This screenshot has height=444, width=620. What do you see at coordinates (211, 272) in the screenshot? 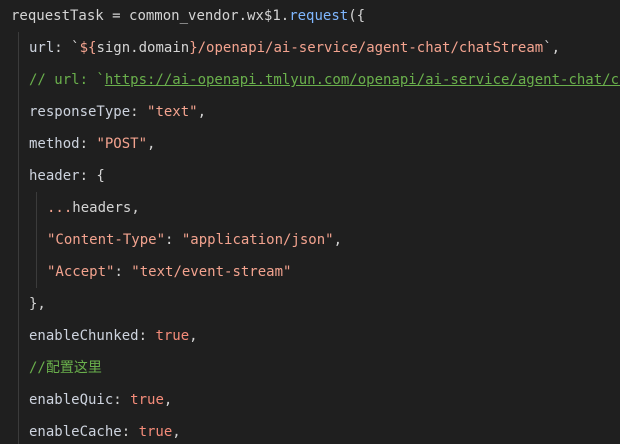
I see `str-event-stream: "text/event-stream"` at bounding box center [211, 272].